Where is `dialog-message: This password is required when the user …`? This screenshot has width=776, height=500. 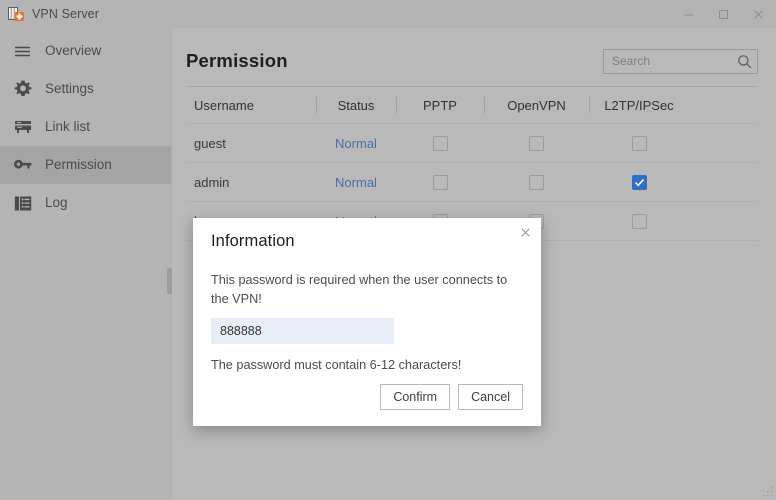
dialog-message: This password is required when the user … is located at coordinates (359, 289).